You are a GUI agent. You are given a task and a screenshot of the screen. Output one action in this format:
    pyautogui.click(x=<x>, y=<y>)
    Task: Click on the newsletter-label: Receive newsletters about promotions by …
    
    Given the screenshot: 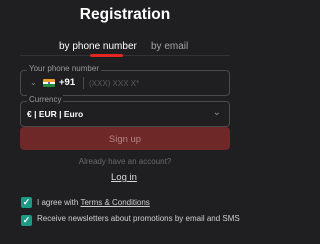 What is the action you would take?
    pyautogui.click(x=138, y=218)
    